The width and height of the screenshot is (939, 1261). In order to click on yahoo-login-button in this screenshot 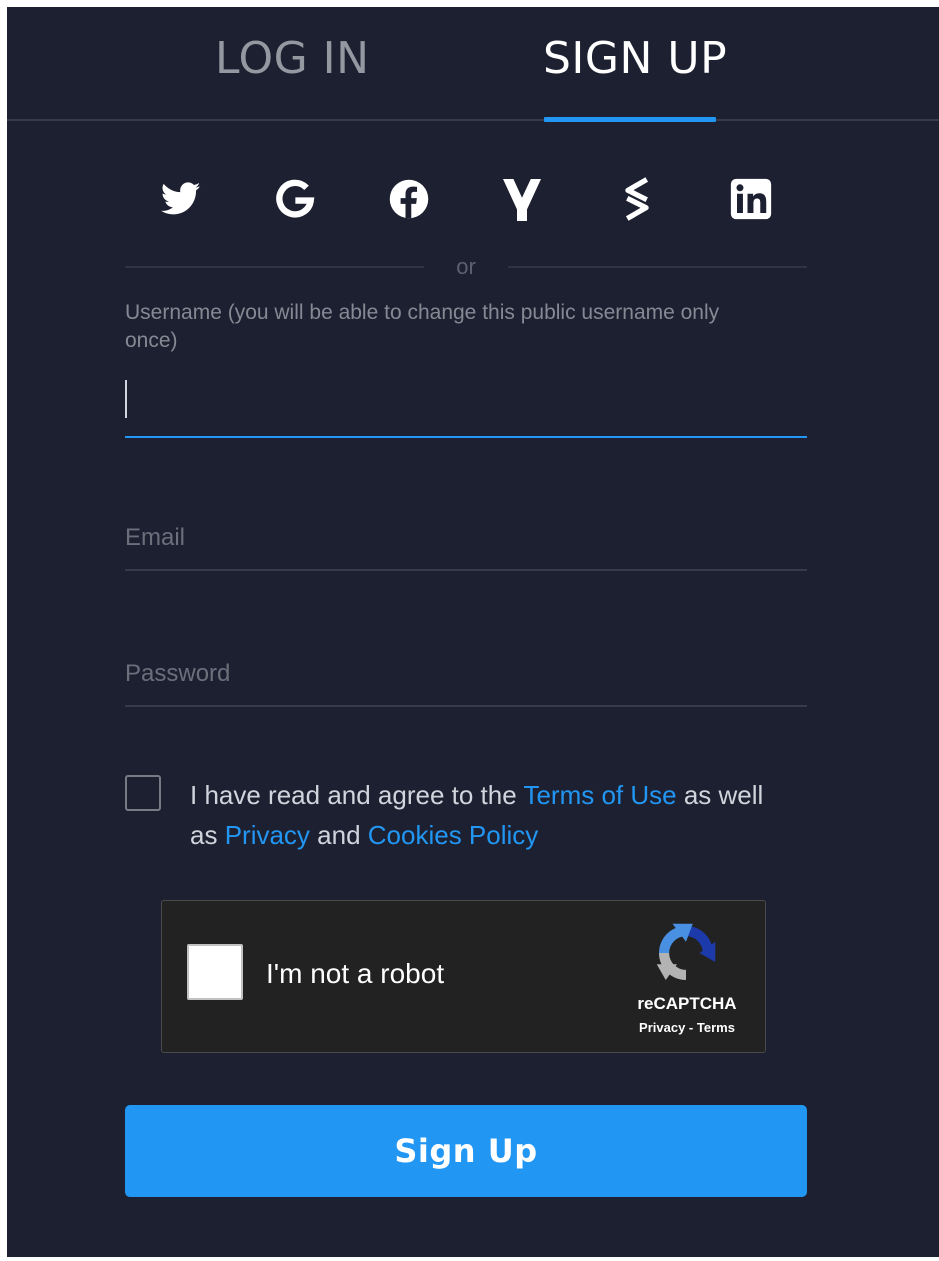, I will do `click(523, 199)`.